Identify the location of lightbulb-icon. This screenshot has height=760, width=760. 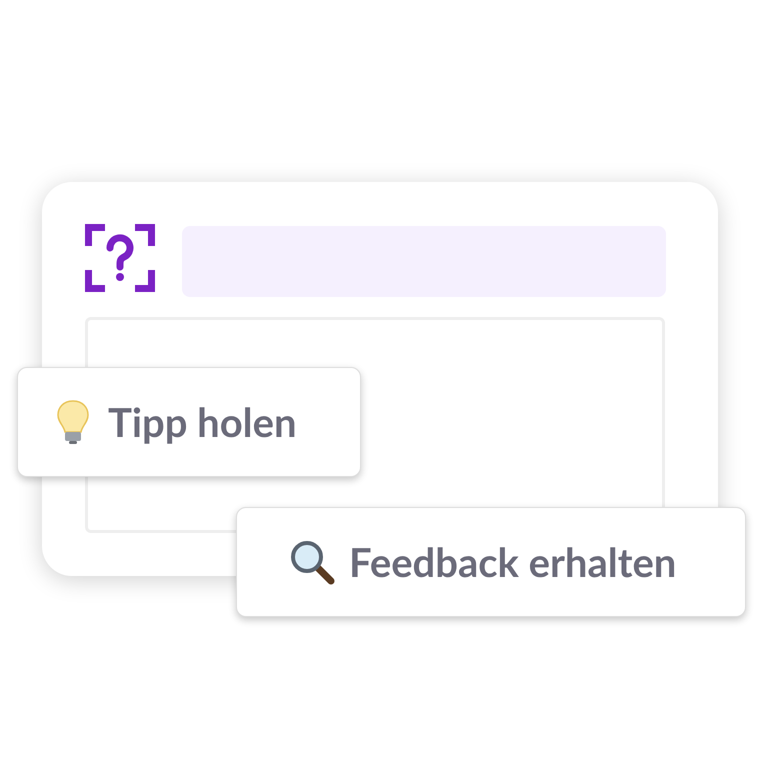
(73, 422).